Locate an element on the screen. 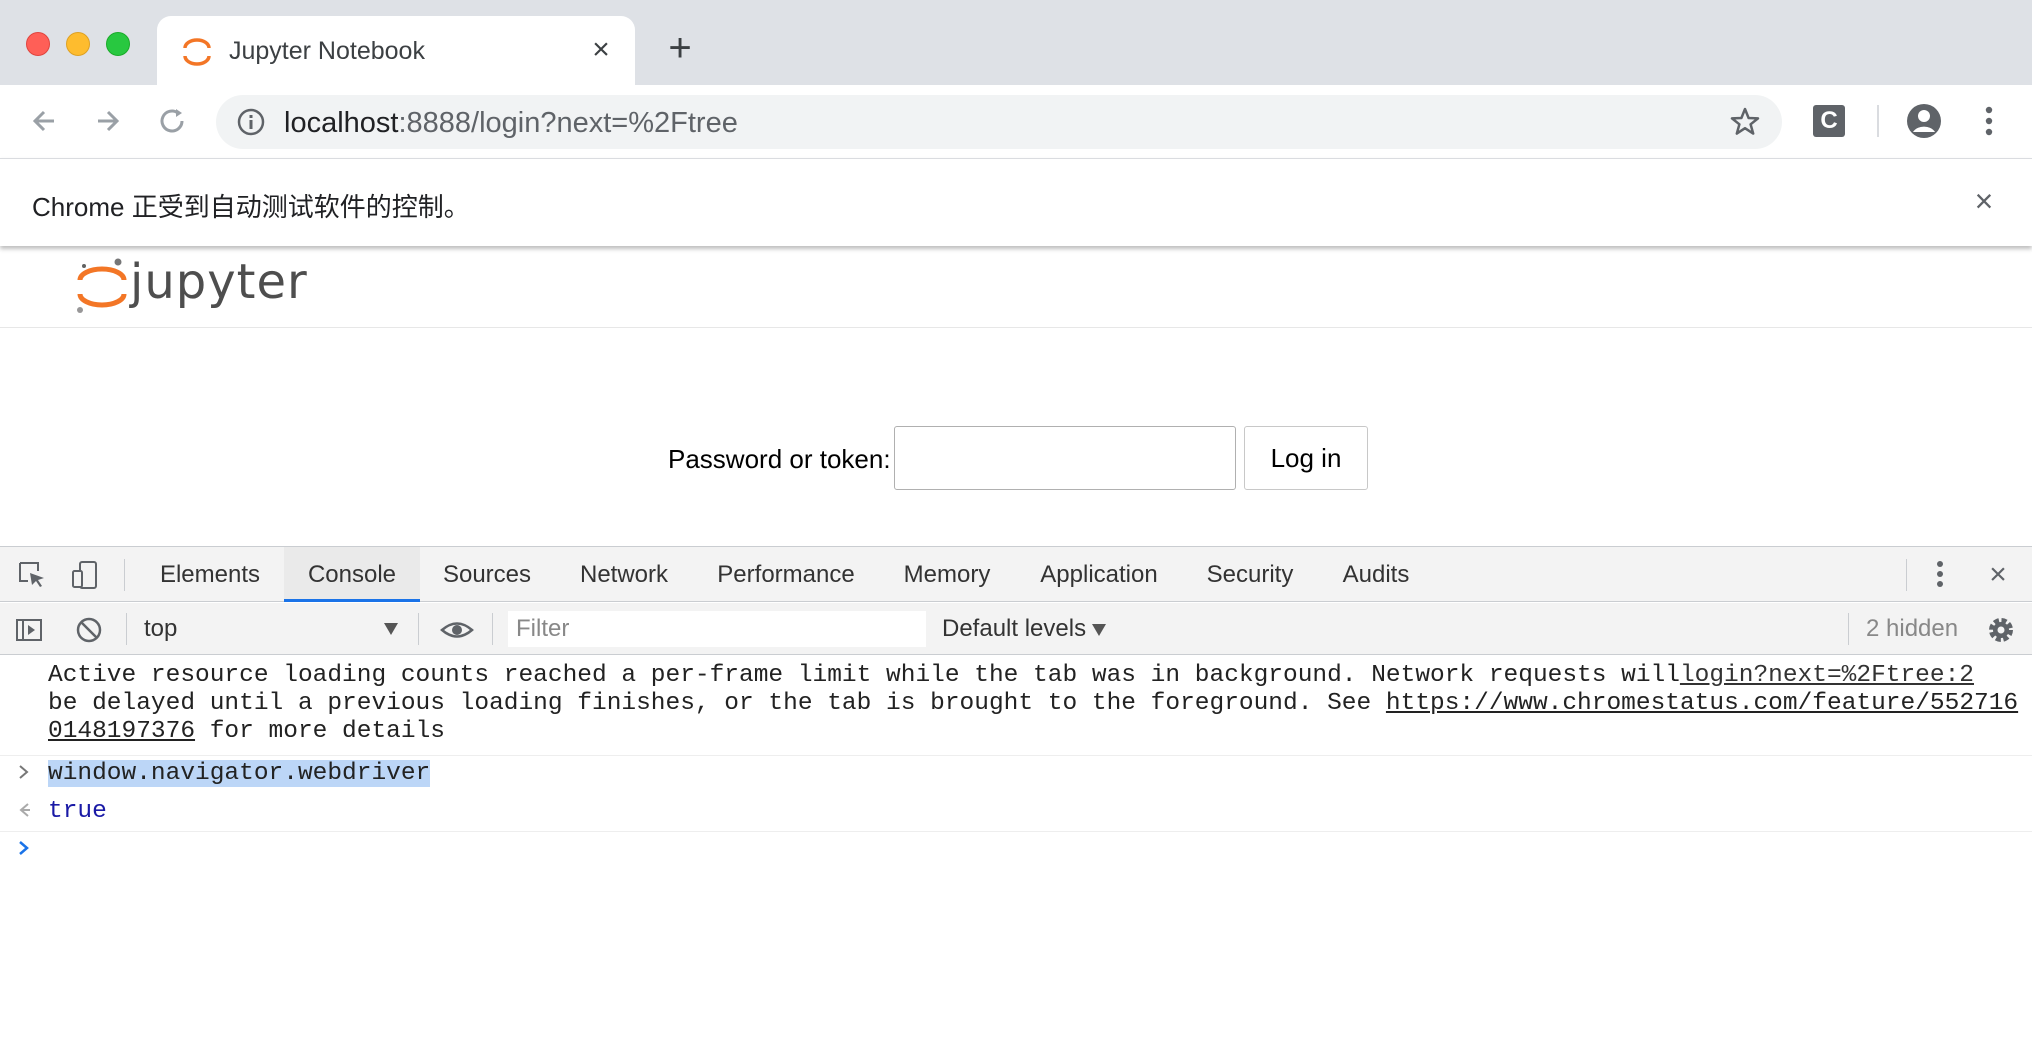  tab-audits: Audits is located at coordinates (1376, 574).